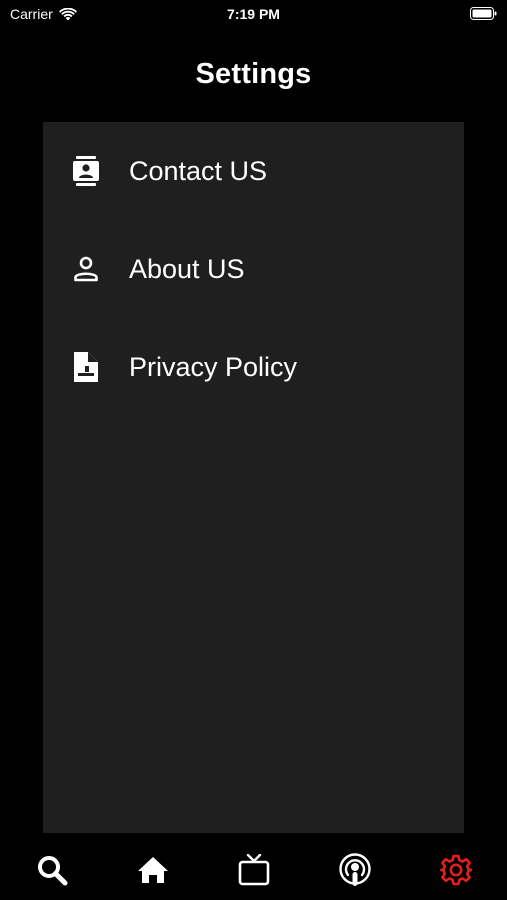 The image size is (507, 900). I want to click on podcast-icon, so click(355, 869).